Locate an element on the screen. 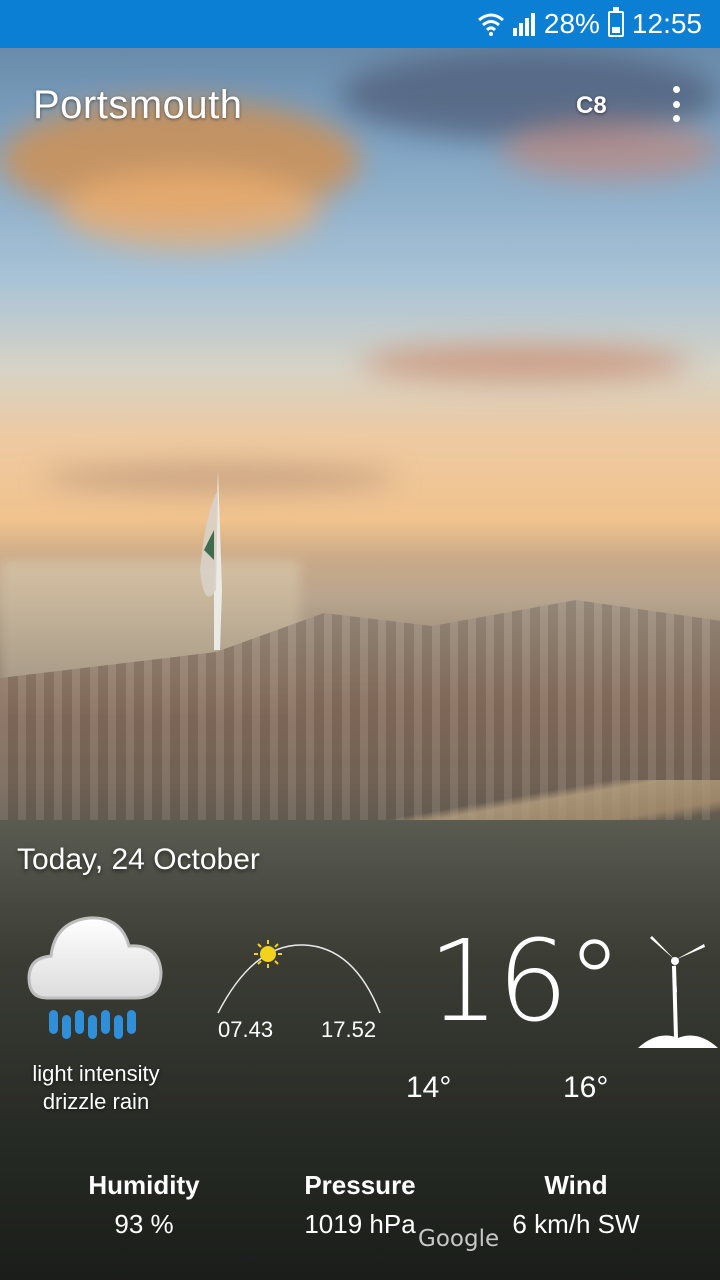  battery-percent: 28% is located at coordinates (571, 23).